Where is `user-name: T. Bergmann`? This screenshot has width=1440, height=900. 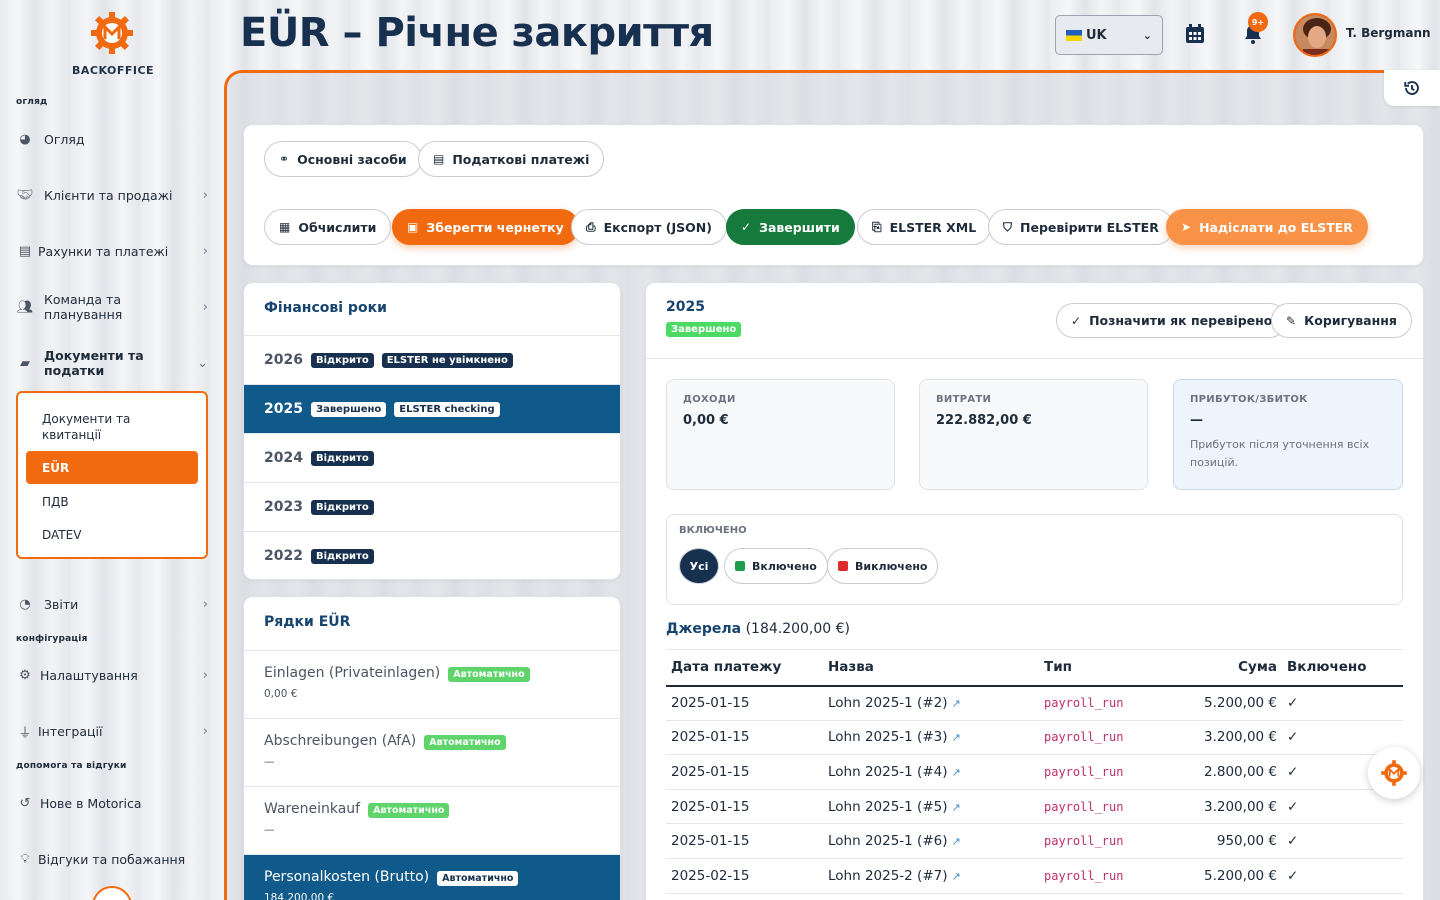
user-name: T. Bergmann is located at coordinates (1388, 33).